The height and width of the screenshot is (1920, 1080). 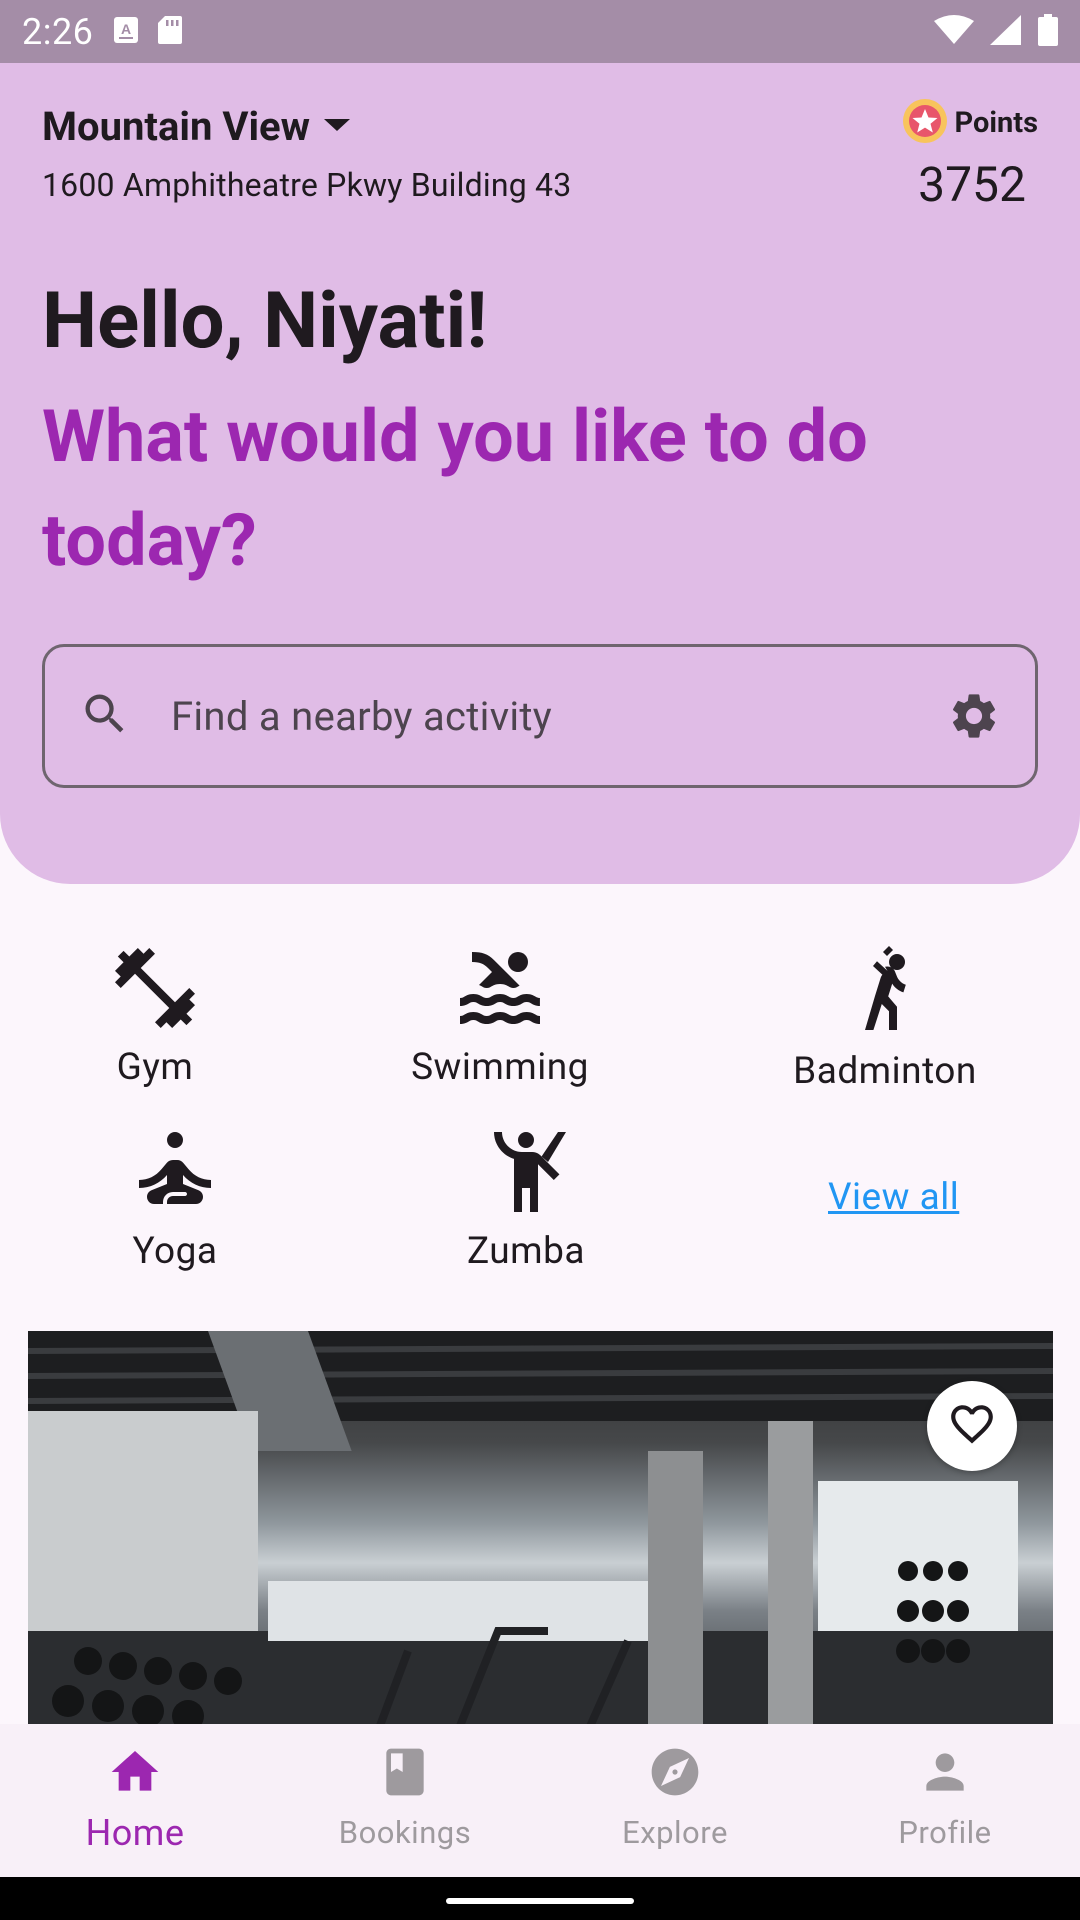 What do you see at coordinates (337, 127) in the screenshot?
I see `dropdown-arrow-icon` at bounding box center [337, 127].